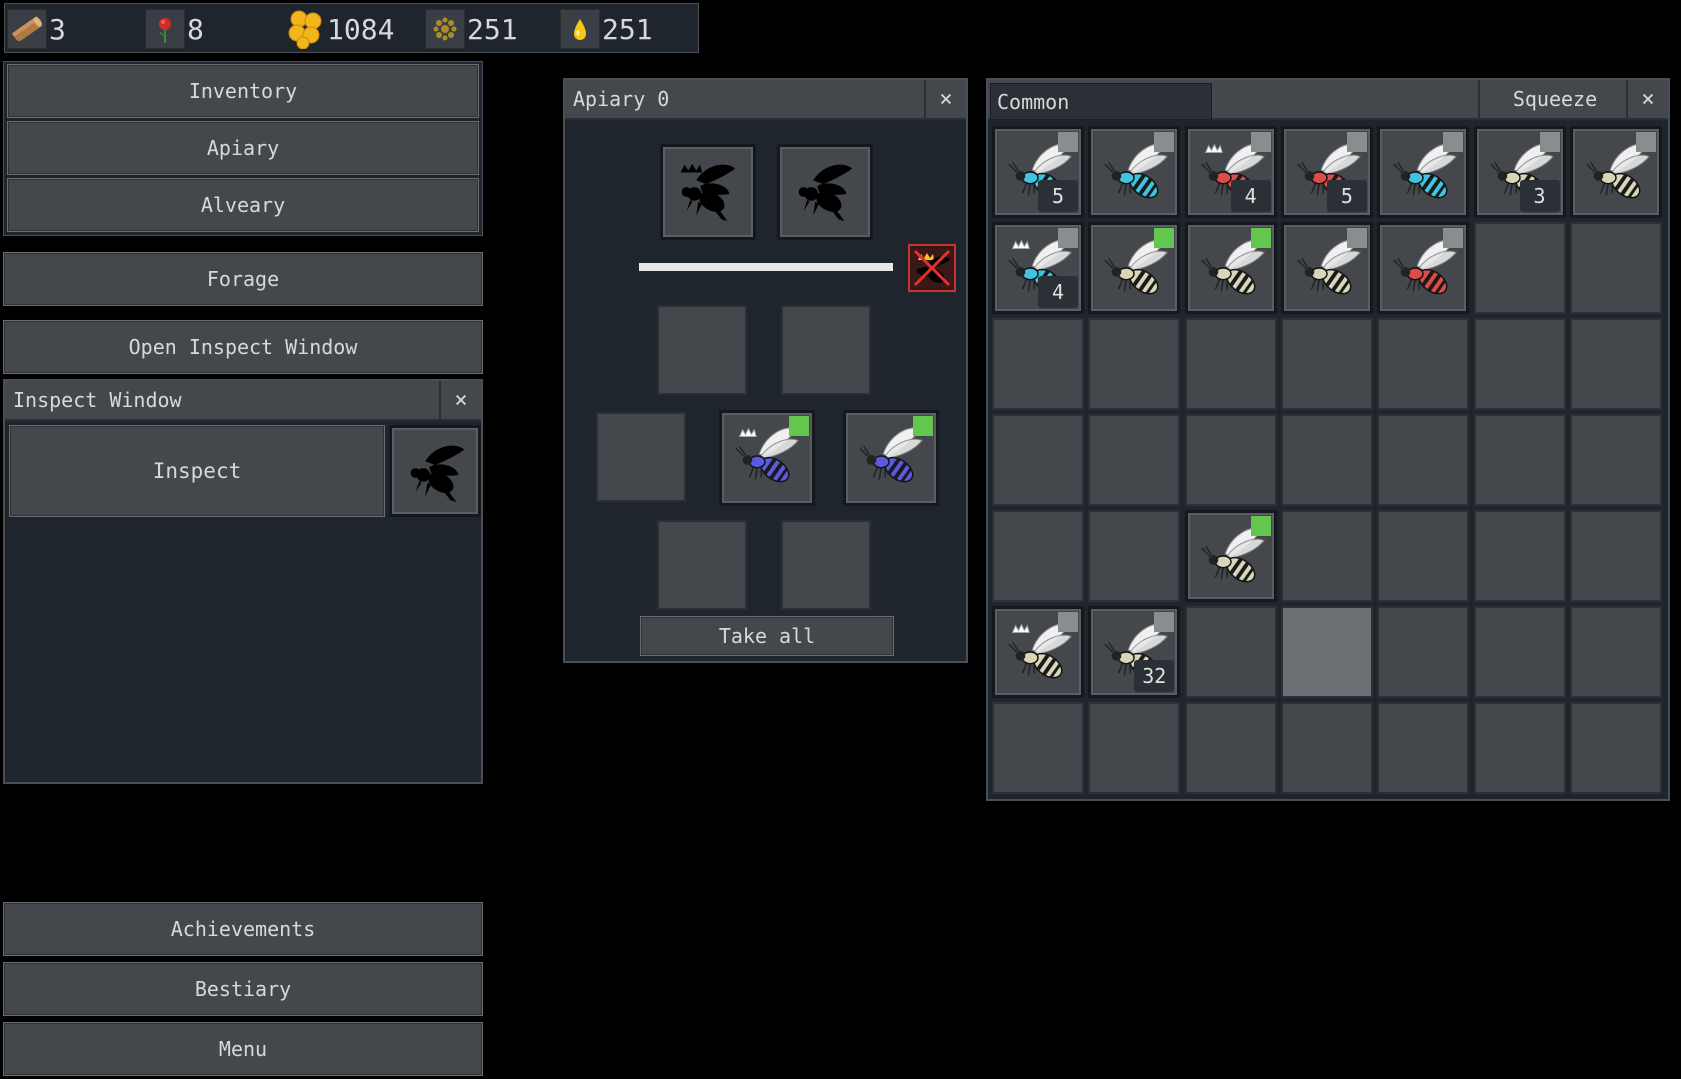 The image size is (1681, 1079). I want to click on inventory-slot-red-princess: 4, so click(1230, 172).